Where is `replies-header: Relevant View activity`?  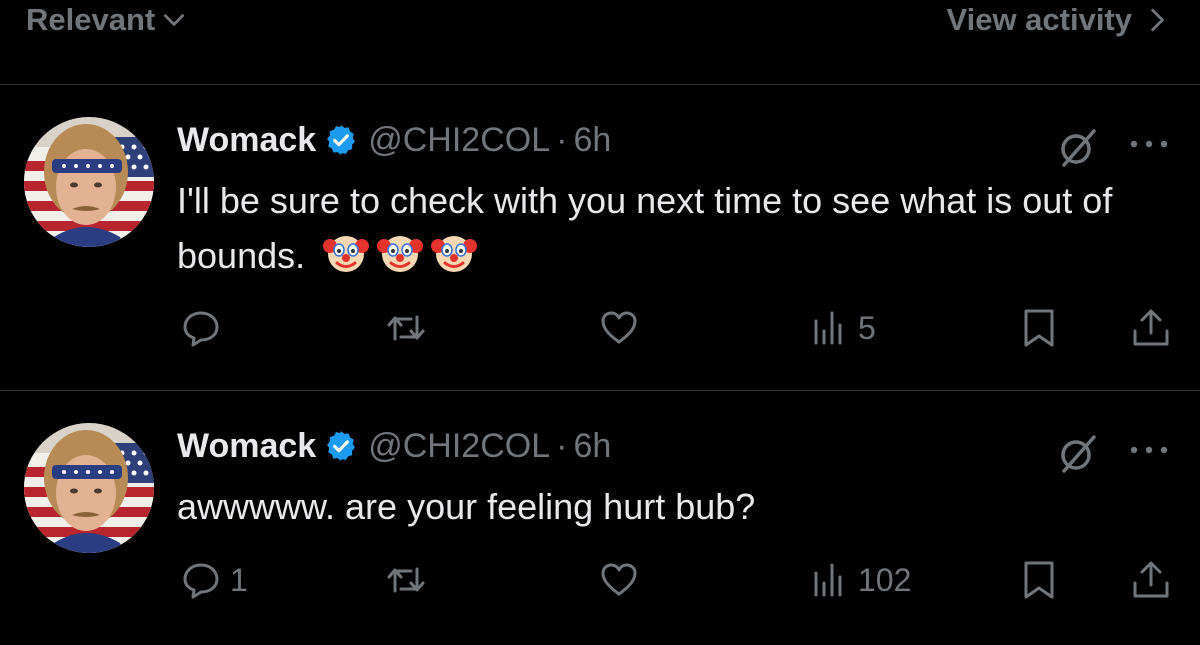
replies-header: Relevant View activity is located at coordinates (600, 42).